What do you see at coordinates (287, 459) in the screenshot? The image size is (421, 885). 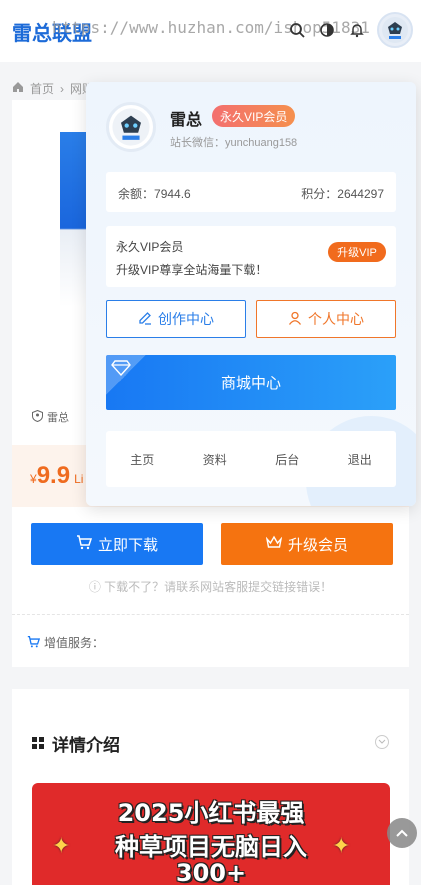 I see `link-admin: 后台` at bounding box center [287, 459].